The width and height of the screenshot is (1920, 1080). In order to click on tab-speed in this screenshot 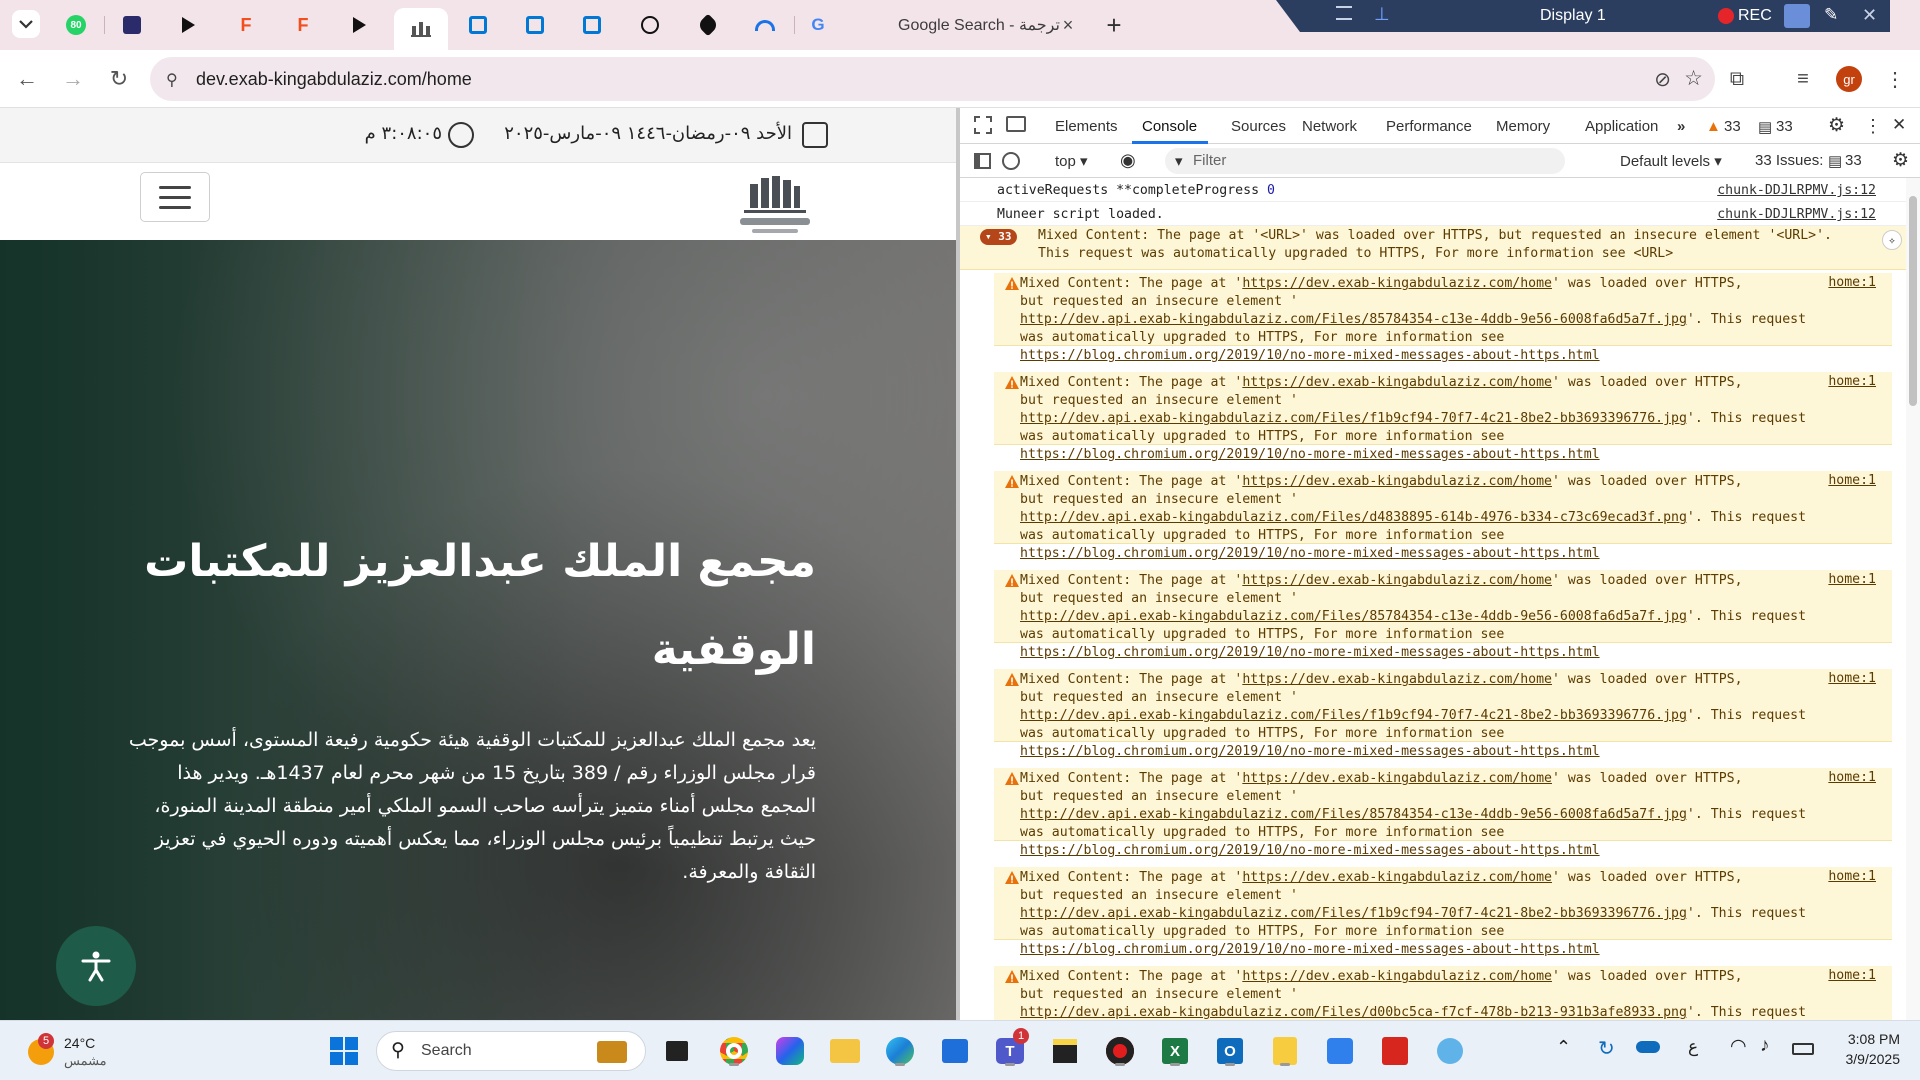, I will do `click(765, 25)`.